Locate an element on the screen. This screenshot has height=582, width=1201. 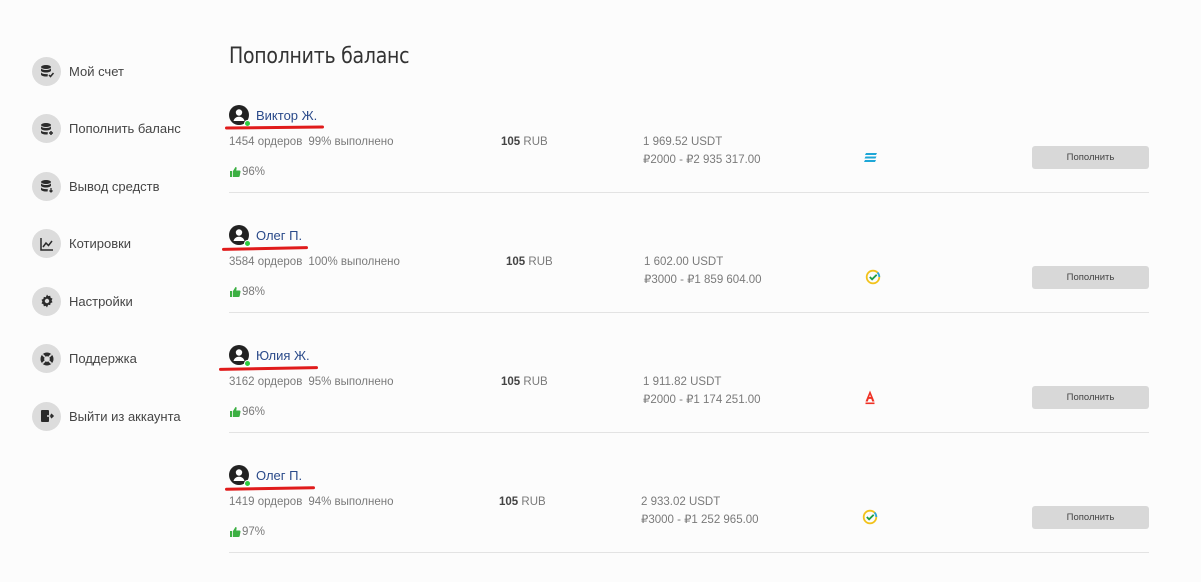
sidebar-item-settings: Настройки is located at coordinates (122, 301).